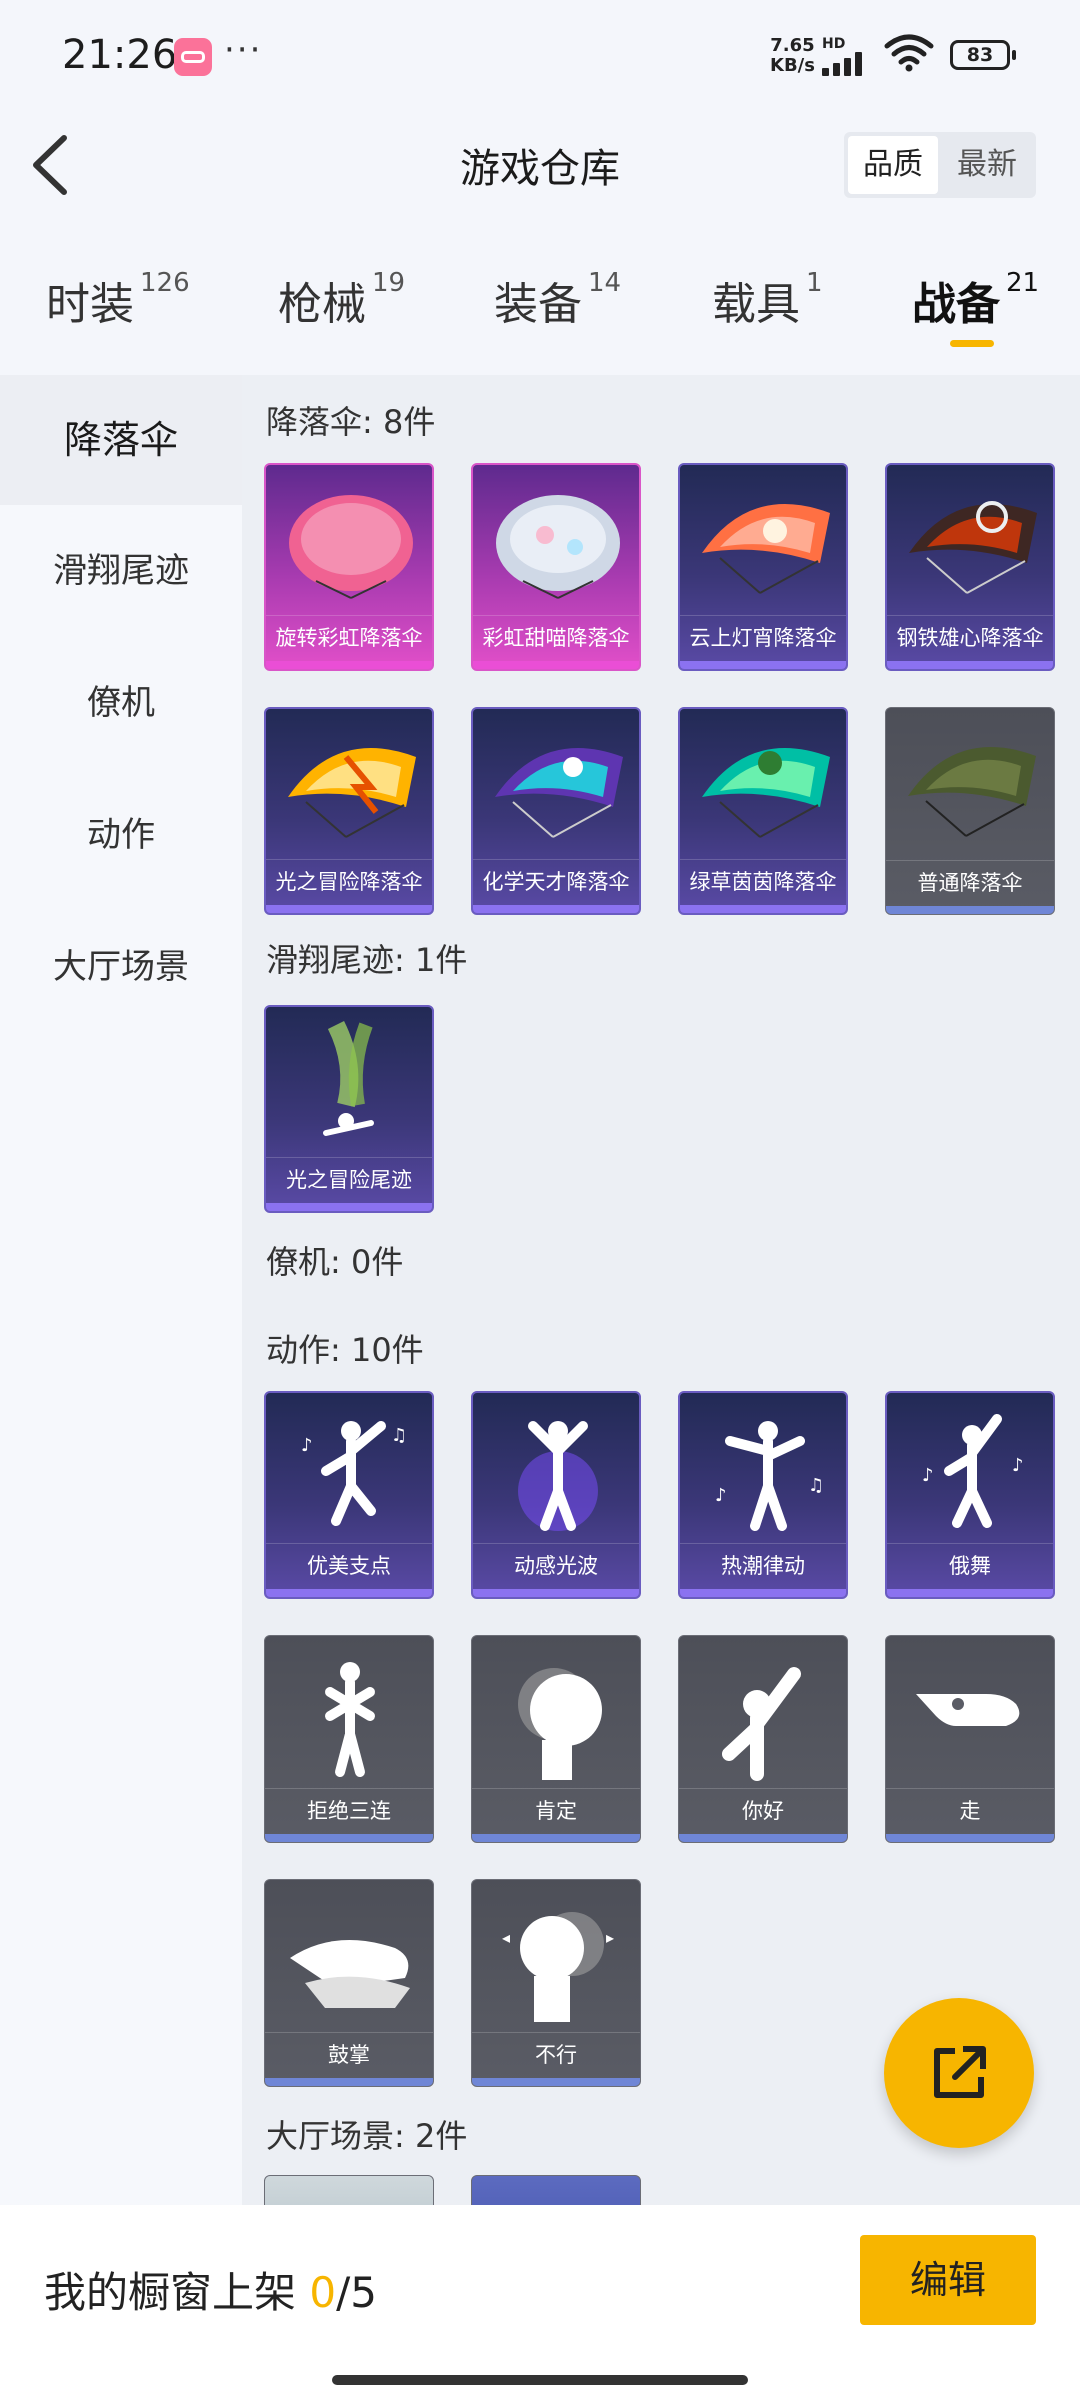 Image resolution: width=1080 pixels, height=2400 pixels. I want to click on item-card: 鼓掌, so click(349, 1983).